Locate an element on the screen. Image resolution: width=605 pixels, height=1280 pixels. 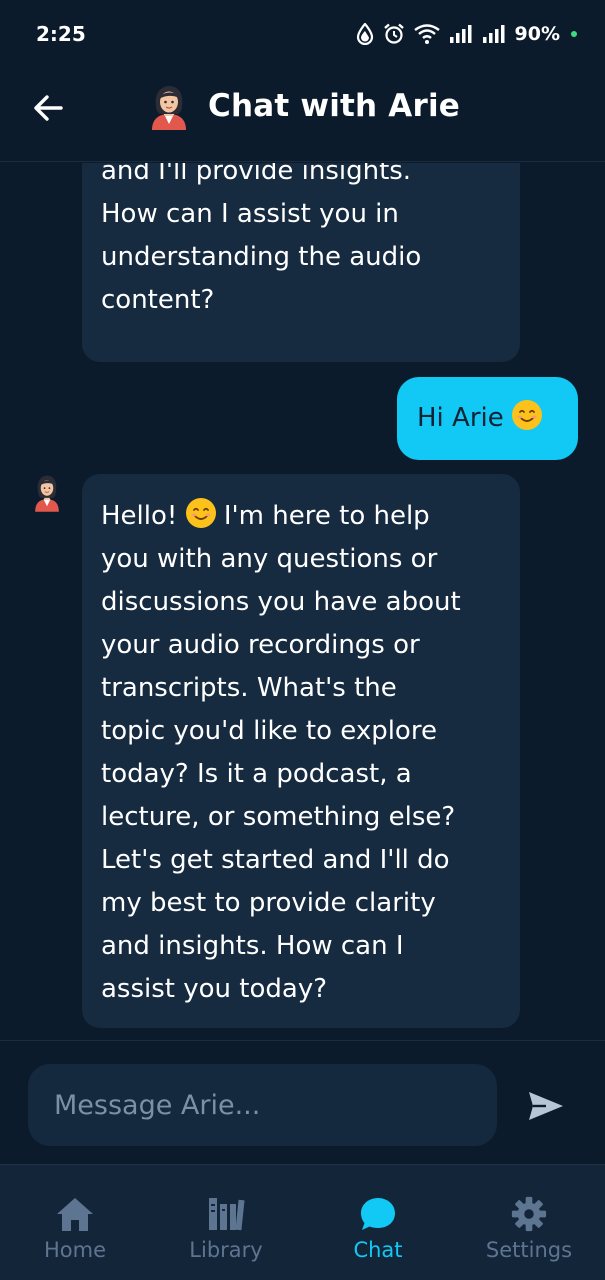
page-title: Chat with Arie is located at coordinates (334, 106).